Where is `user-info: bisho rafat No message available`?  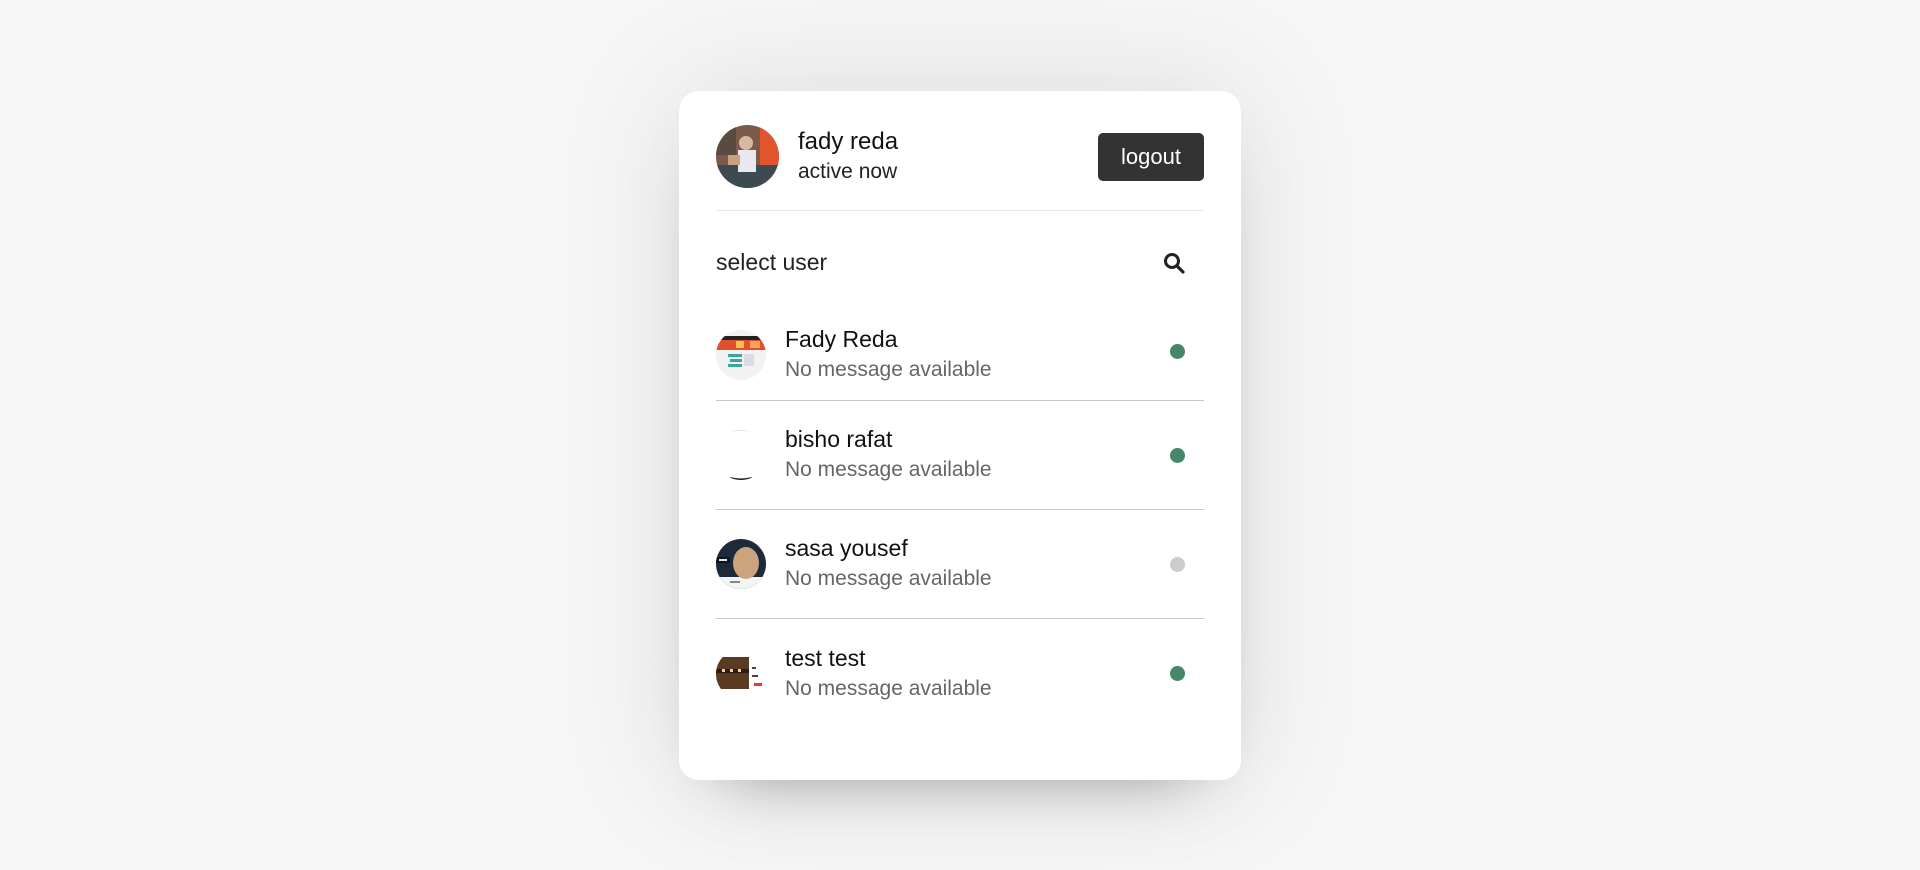
user-info: bisho rafat No message available is located at coordinates (977, 455).